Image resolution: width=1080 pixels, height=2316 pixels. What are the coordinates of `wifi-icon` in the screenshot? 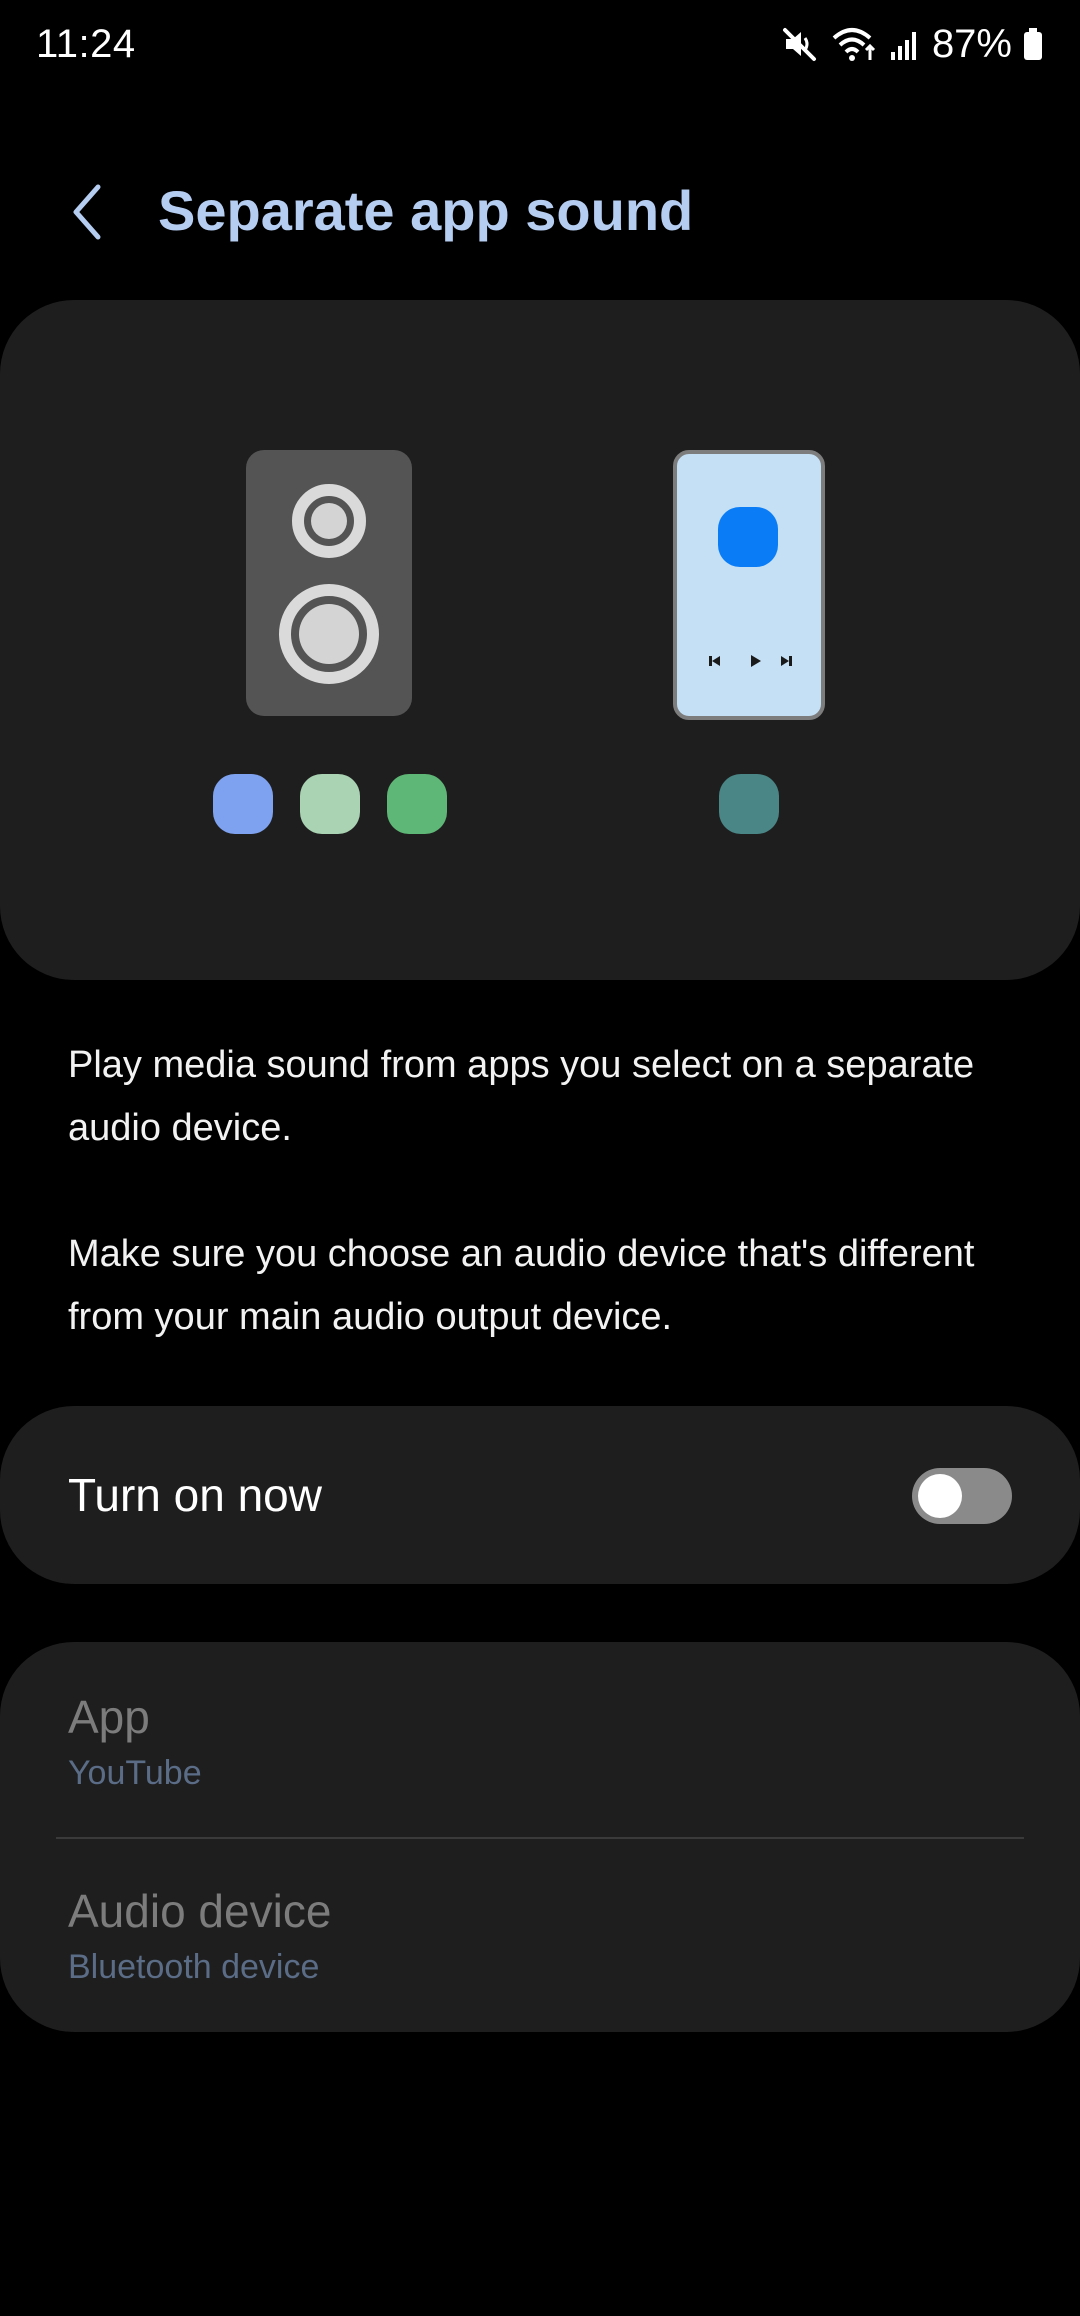 It's located at (853, 44).